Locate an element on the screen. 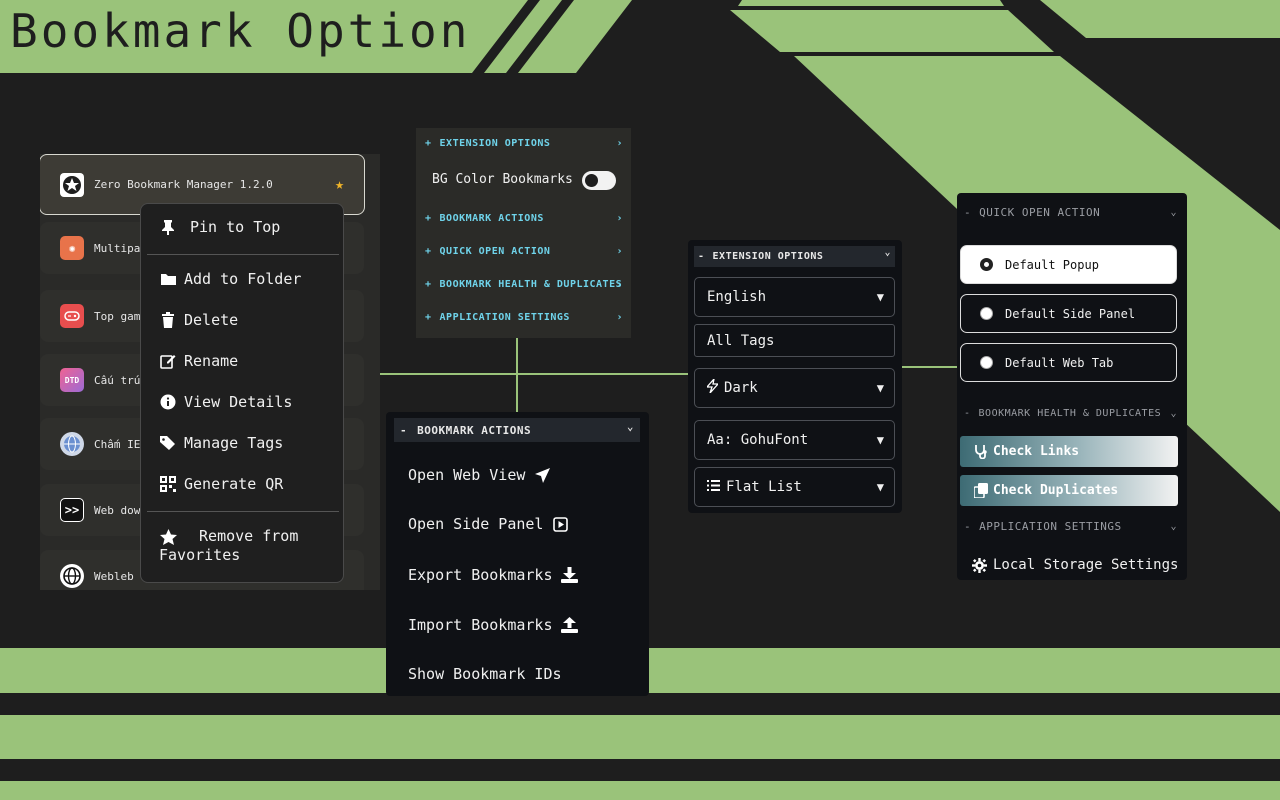  sunburst-icon: ✺ is located at coordinates (72, 248).